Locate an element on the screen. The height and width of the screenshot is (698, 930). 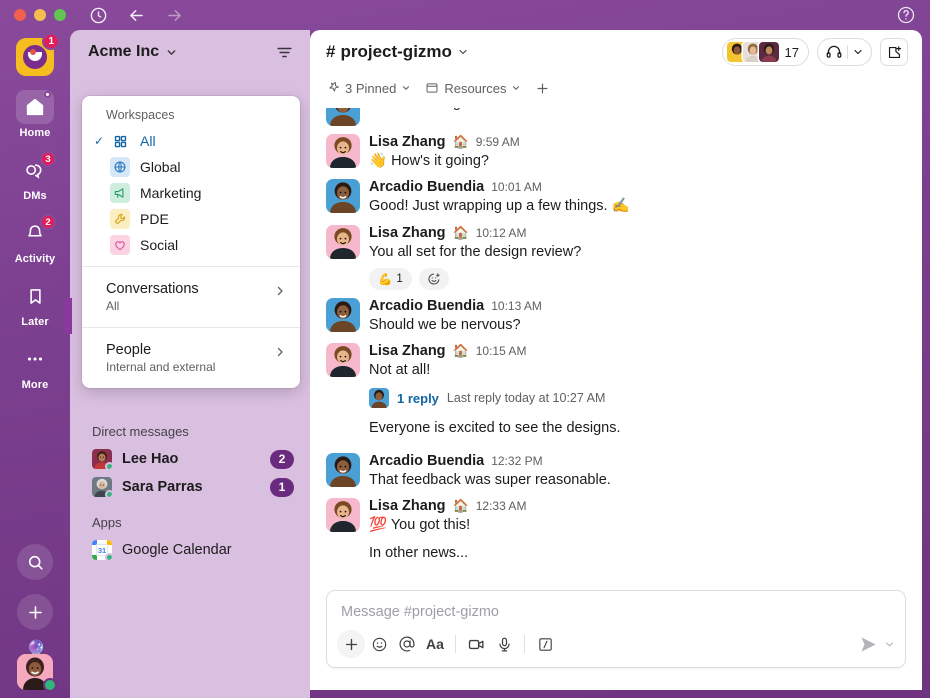
reaction-chip: 💪 1 is located at coordinates (390, 278).